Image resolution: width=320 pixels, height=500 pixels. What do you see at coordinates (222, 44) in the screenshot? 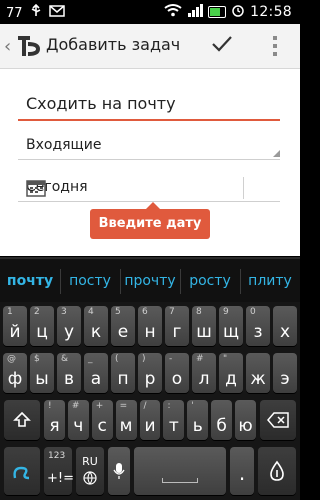
I see `save-checkmark-button` at bounding box center [222, 44].